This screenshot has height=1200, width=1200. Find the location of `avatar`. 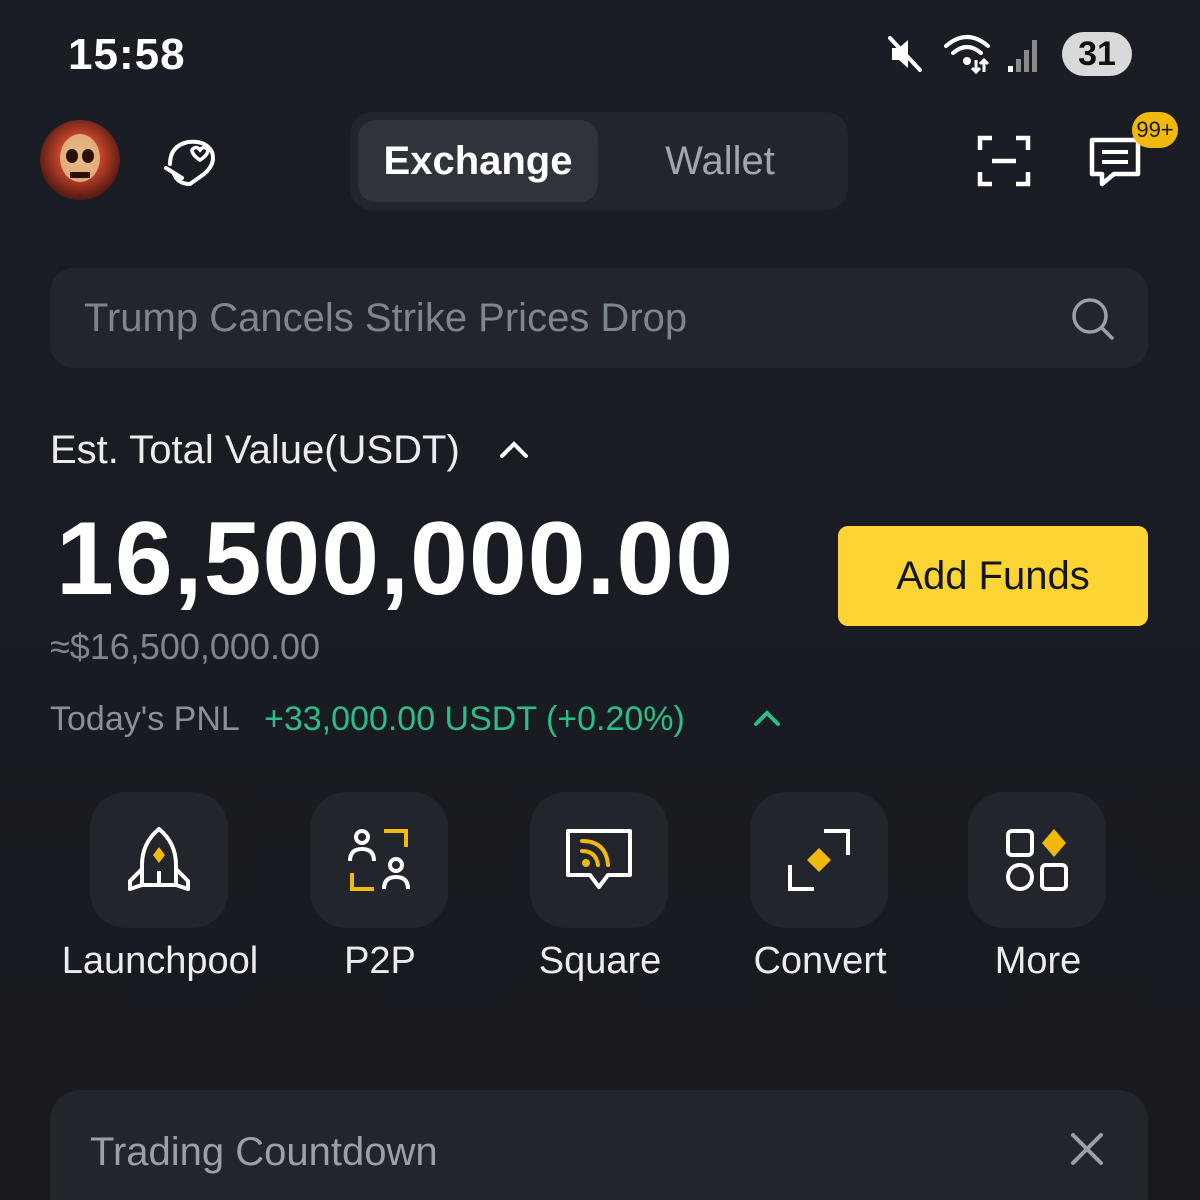

avatar is located at coordinates (80, 160).